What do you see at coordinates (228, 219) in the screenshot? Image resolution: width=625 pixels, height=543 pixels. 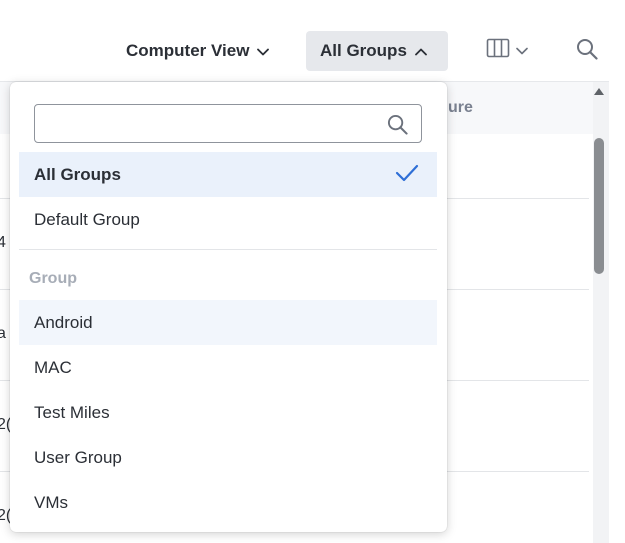 I see `group-option-default-group: Default Group` at bounding box center [228, 219].